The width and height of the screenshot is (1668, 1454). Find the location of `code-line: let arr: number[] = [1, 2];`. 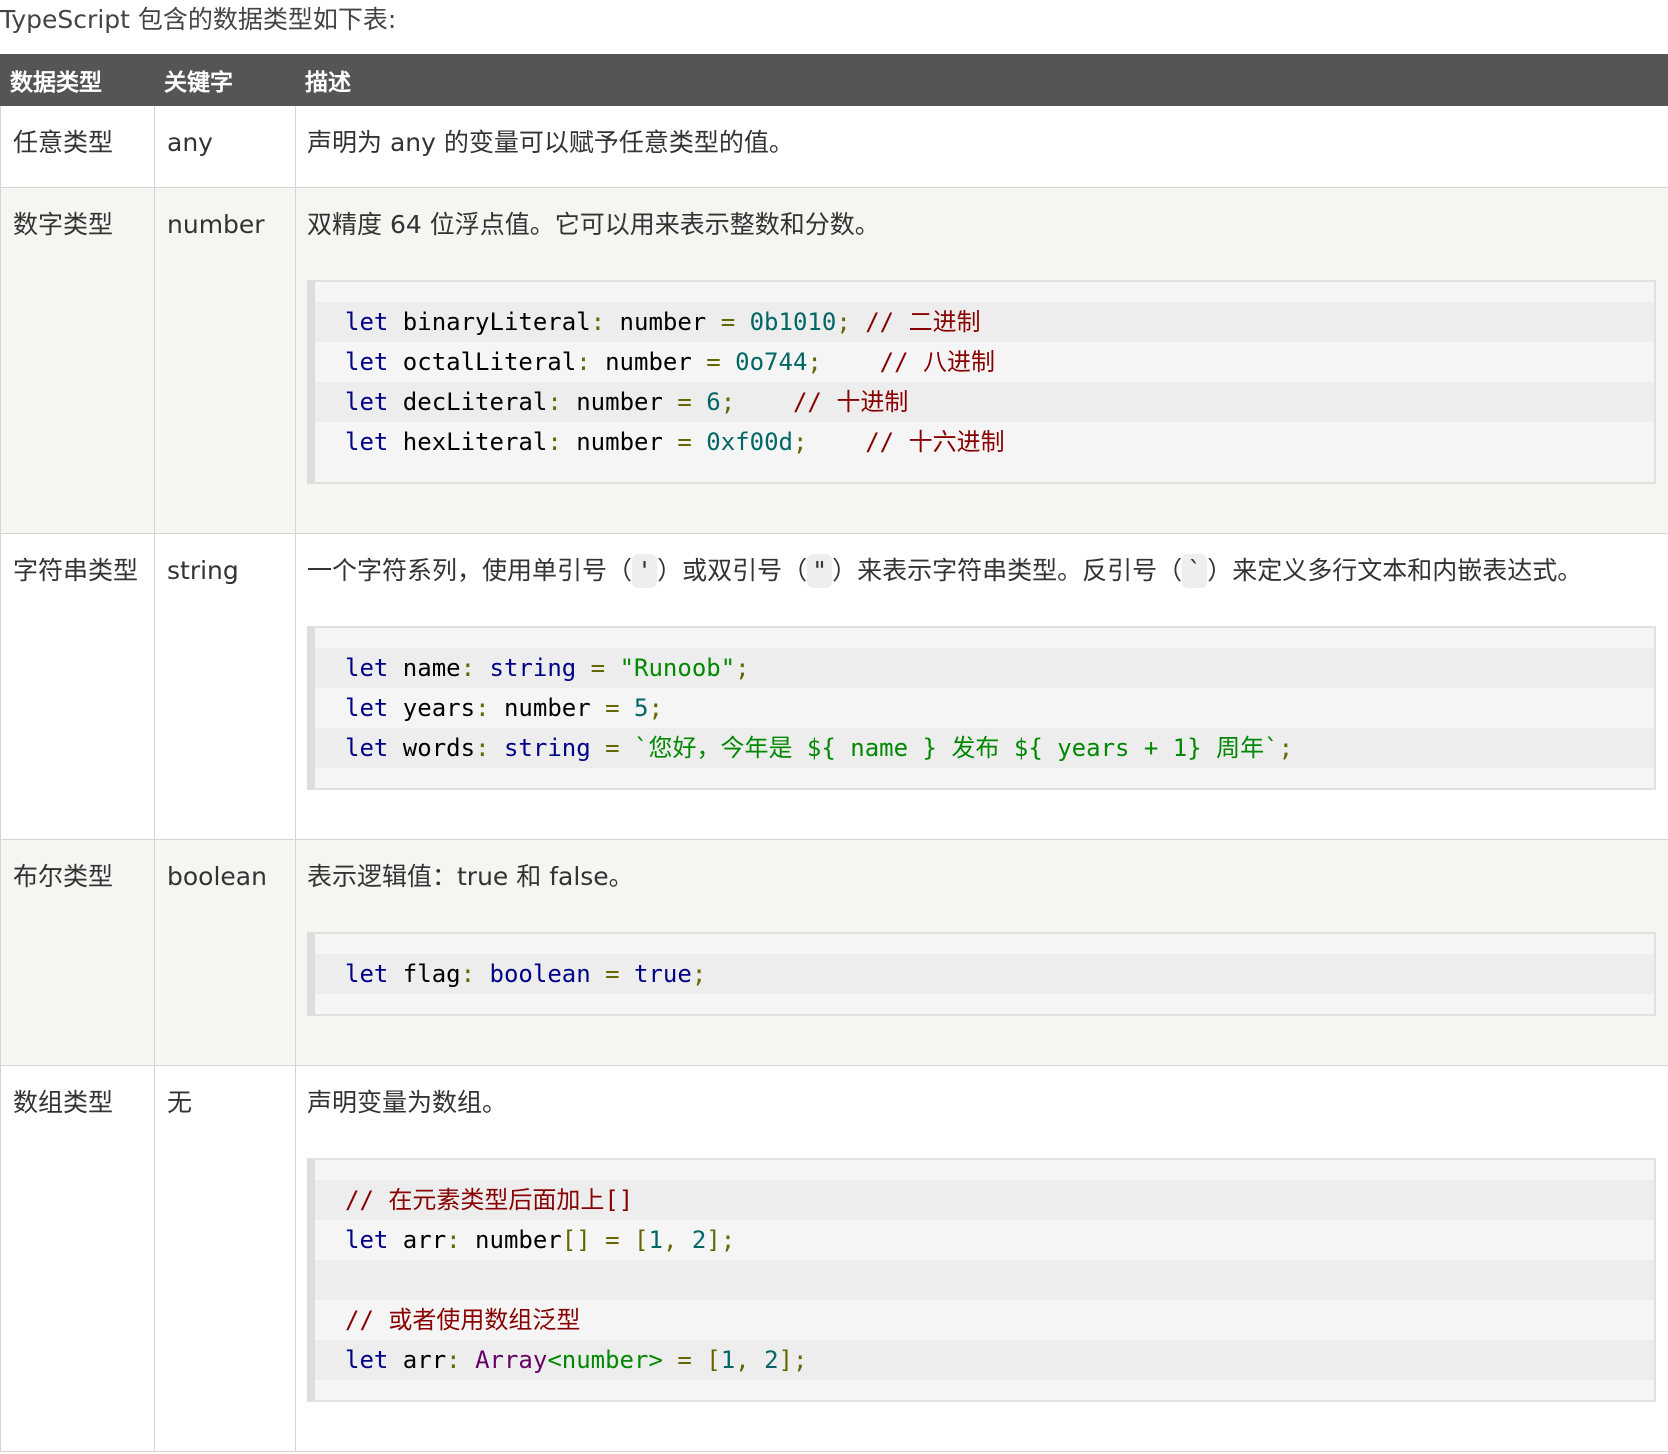

code-line: let arr: number[] = [1, 2]; is located at coordinates (540, 1240).